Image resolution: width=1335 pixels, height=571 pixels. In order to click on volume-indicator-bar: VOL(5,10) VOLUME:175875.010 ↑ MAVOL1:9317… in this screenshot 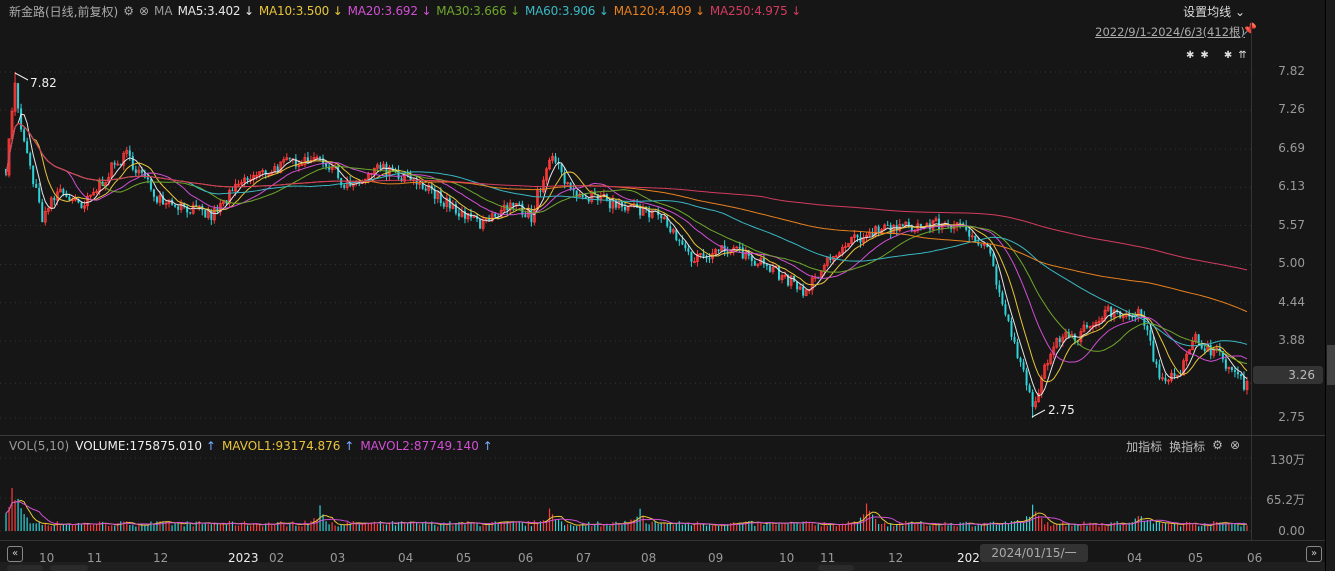, I will do `click(251, 446)`.